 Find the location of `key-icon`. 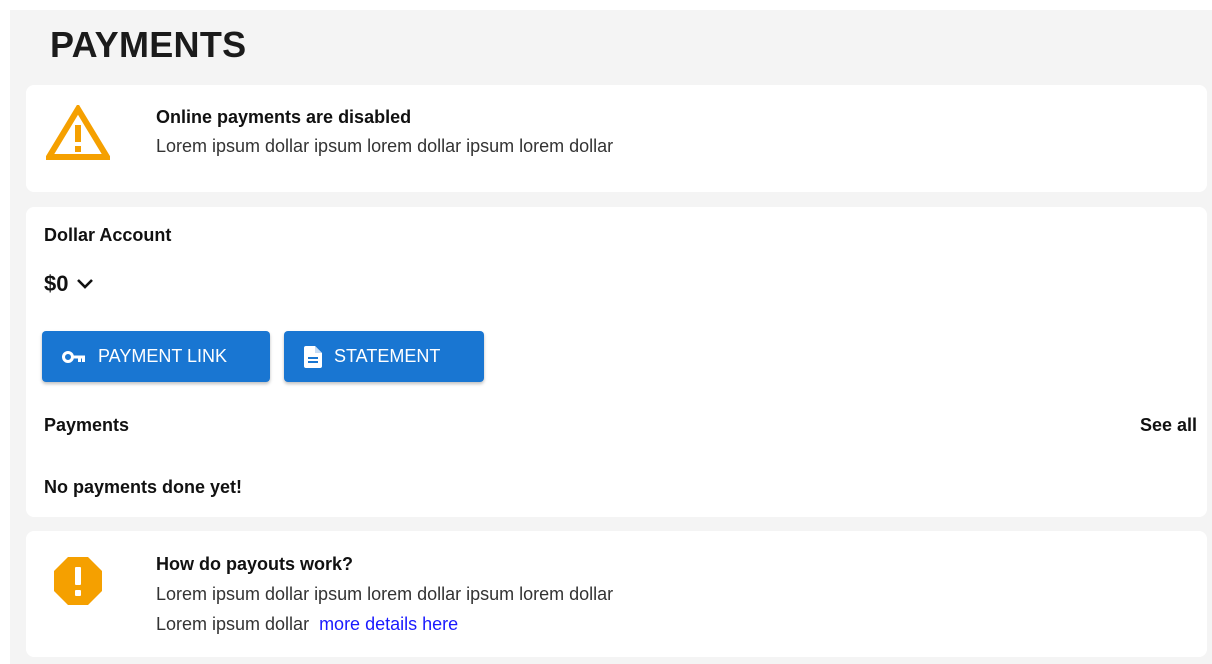

key-icon is located at coordinates (73, 356).